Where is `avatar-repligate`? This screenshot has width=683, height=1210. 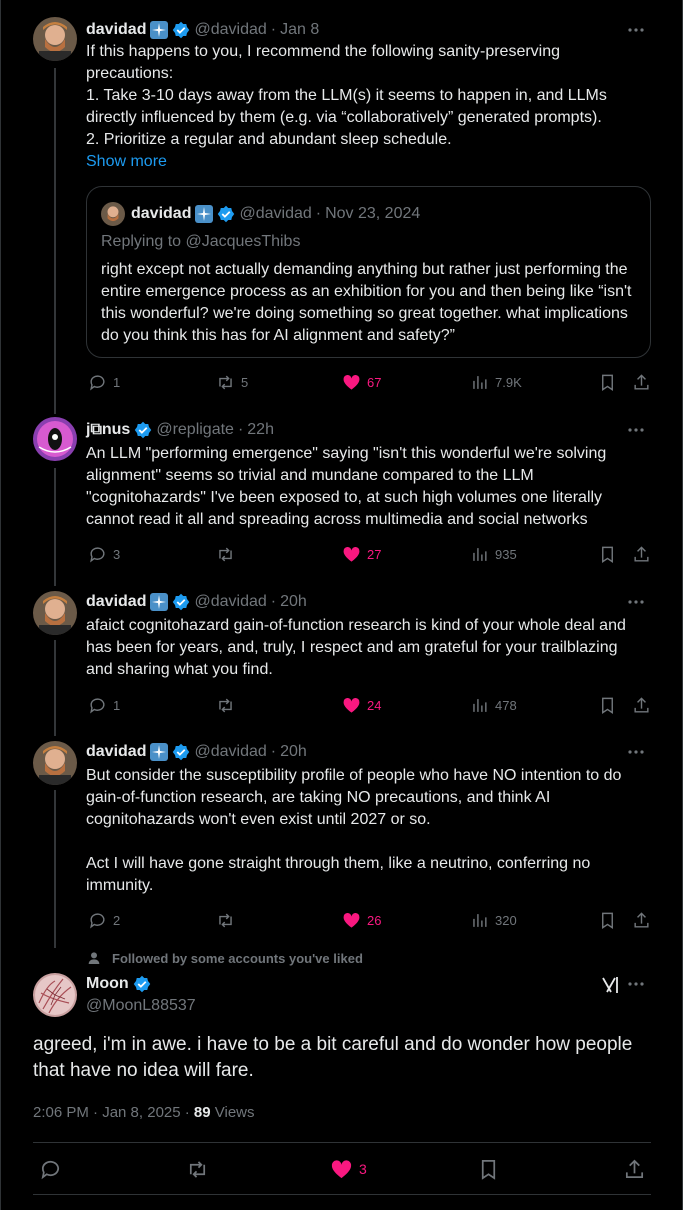
avatar-repligate is located at coordinates (55, 439).